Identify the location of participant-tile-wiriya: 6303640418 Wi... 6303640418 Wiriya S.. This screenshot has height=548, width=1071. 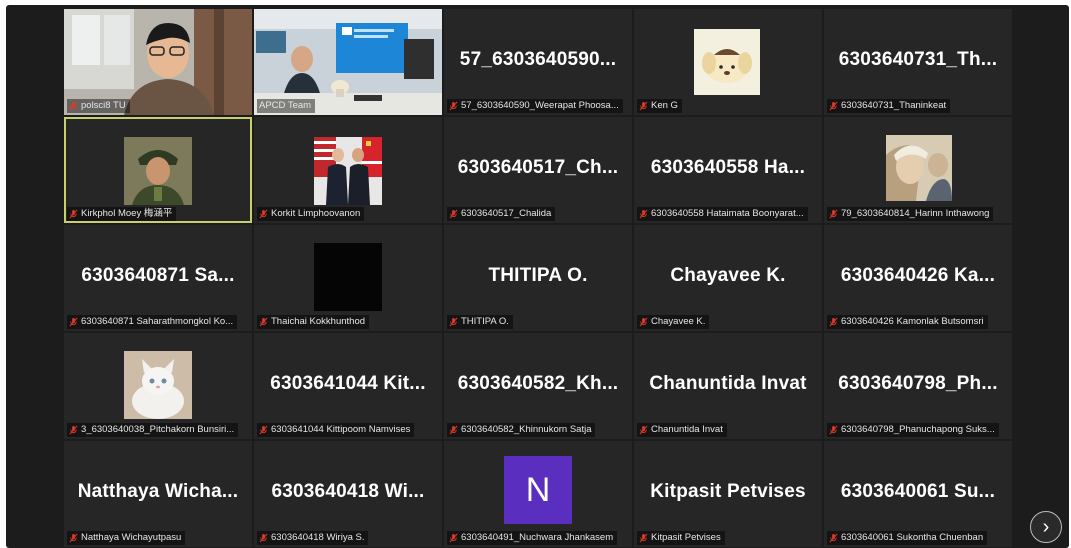
(348, 494).